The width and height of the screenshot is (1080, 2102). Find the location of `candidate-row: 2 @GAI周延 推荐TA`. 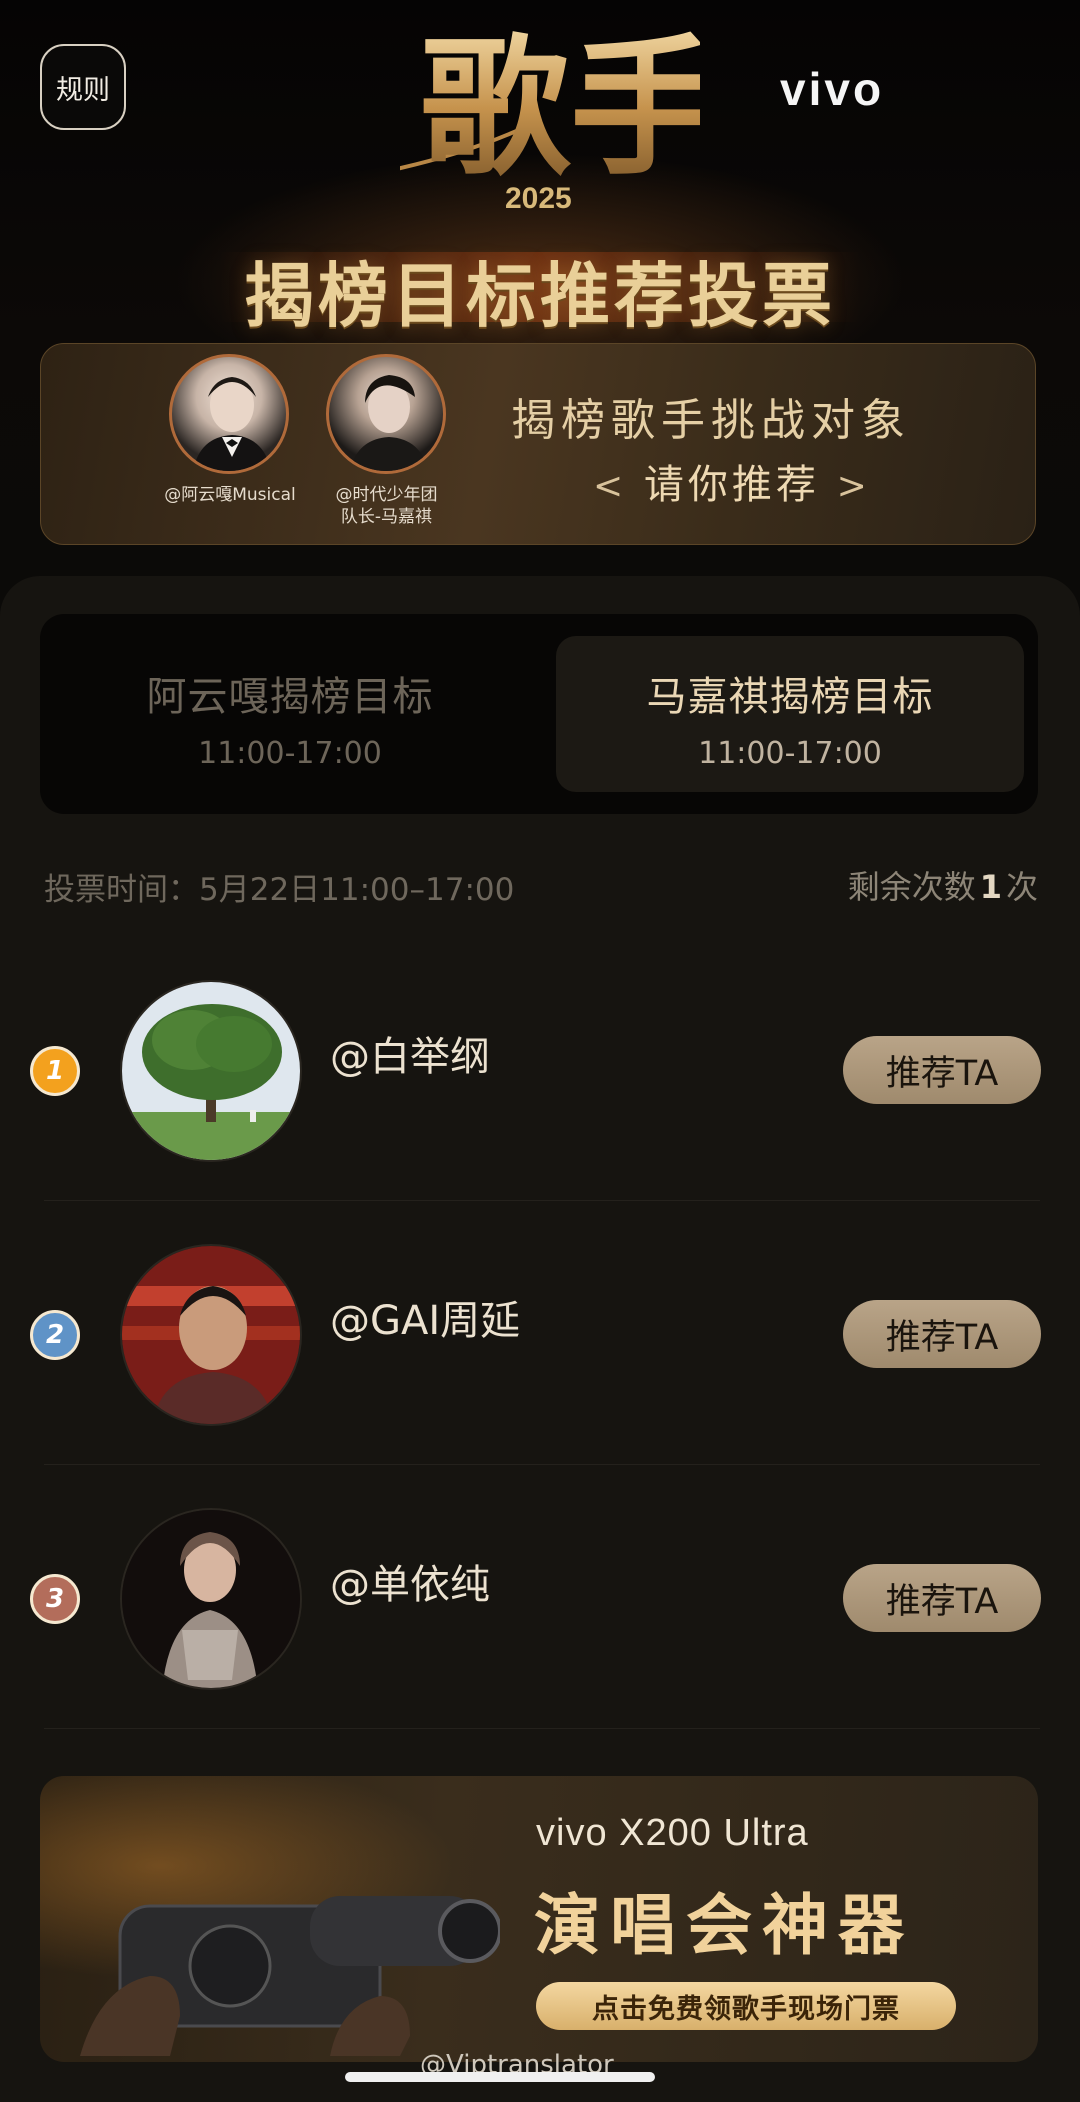

candidate-row: 2 @GAI周延 推荐TA is located at coordinates (540, 1332).